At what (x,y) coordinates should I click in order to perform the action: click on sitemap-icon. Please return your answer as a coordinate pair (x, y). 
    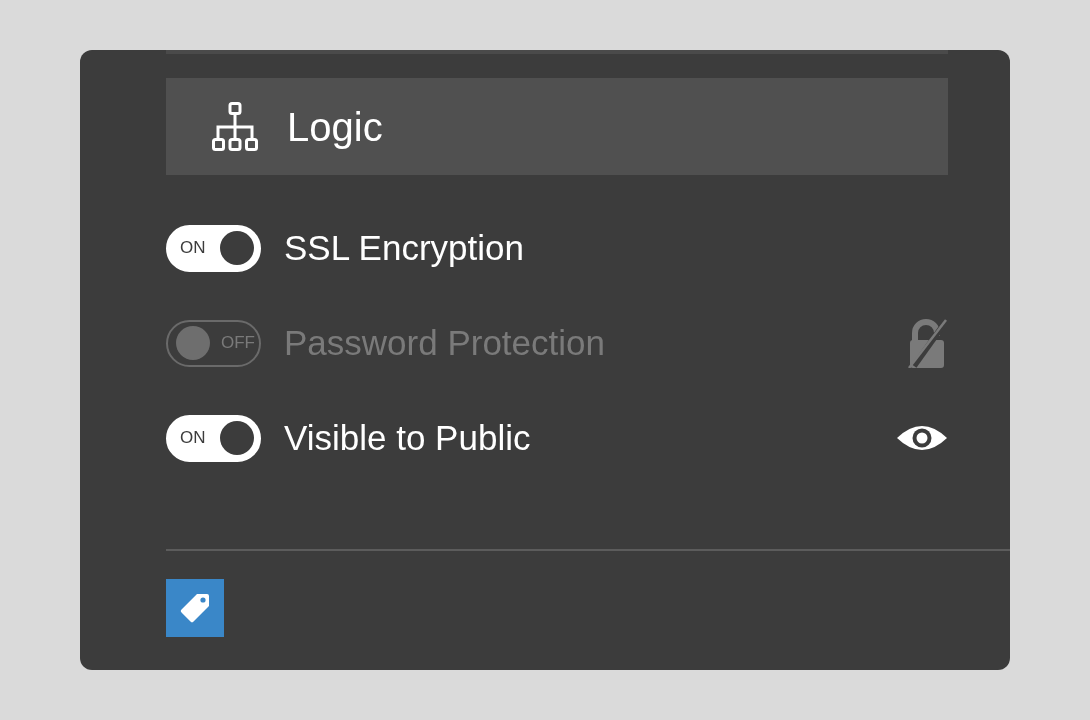
    Looking at the image, I should click on (235, 126).